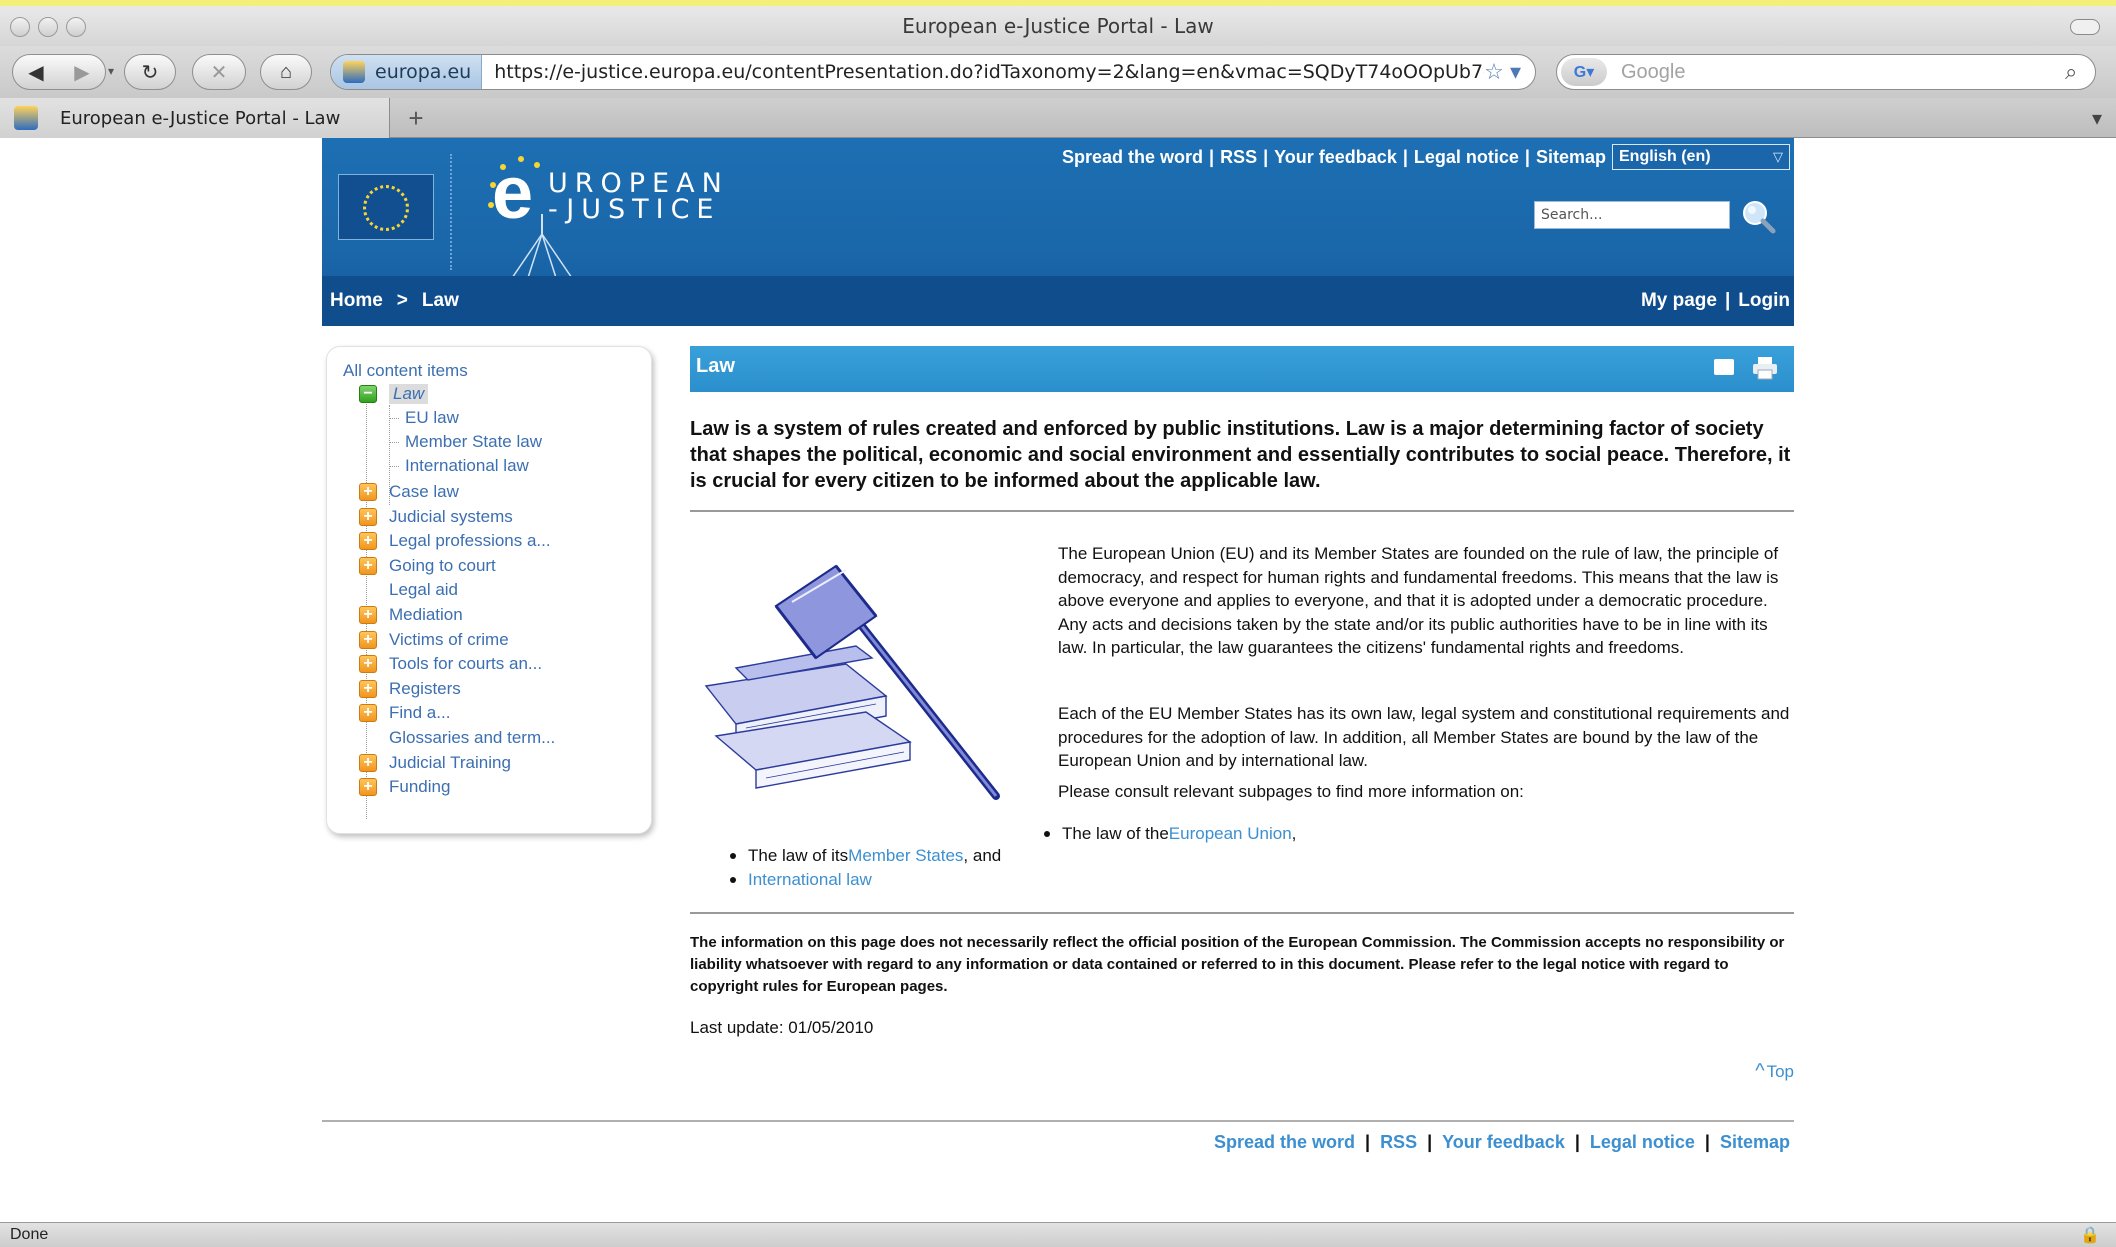 Image resolution: width=2116 pixels, height=1247 pixels. I want to click on stop-icon: ✕, so click(219, 72).